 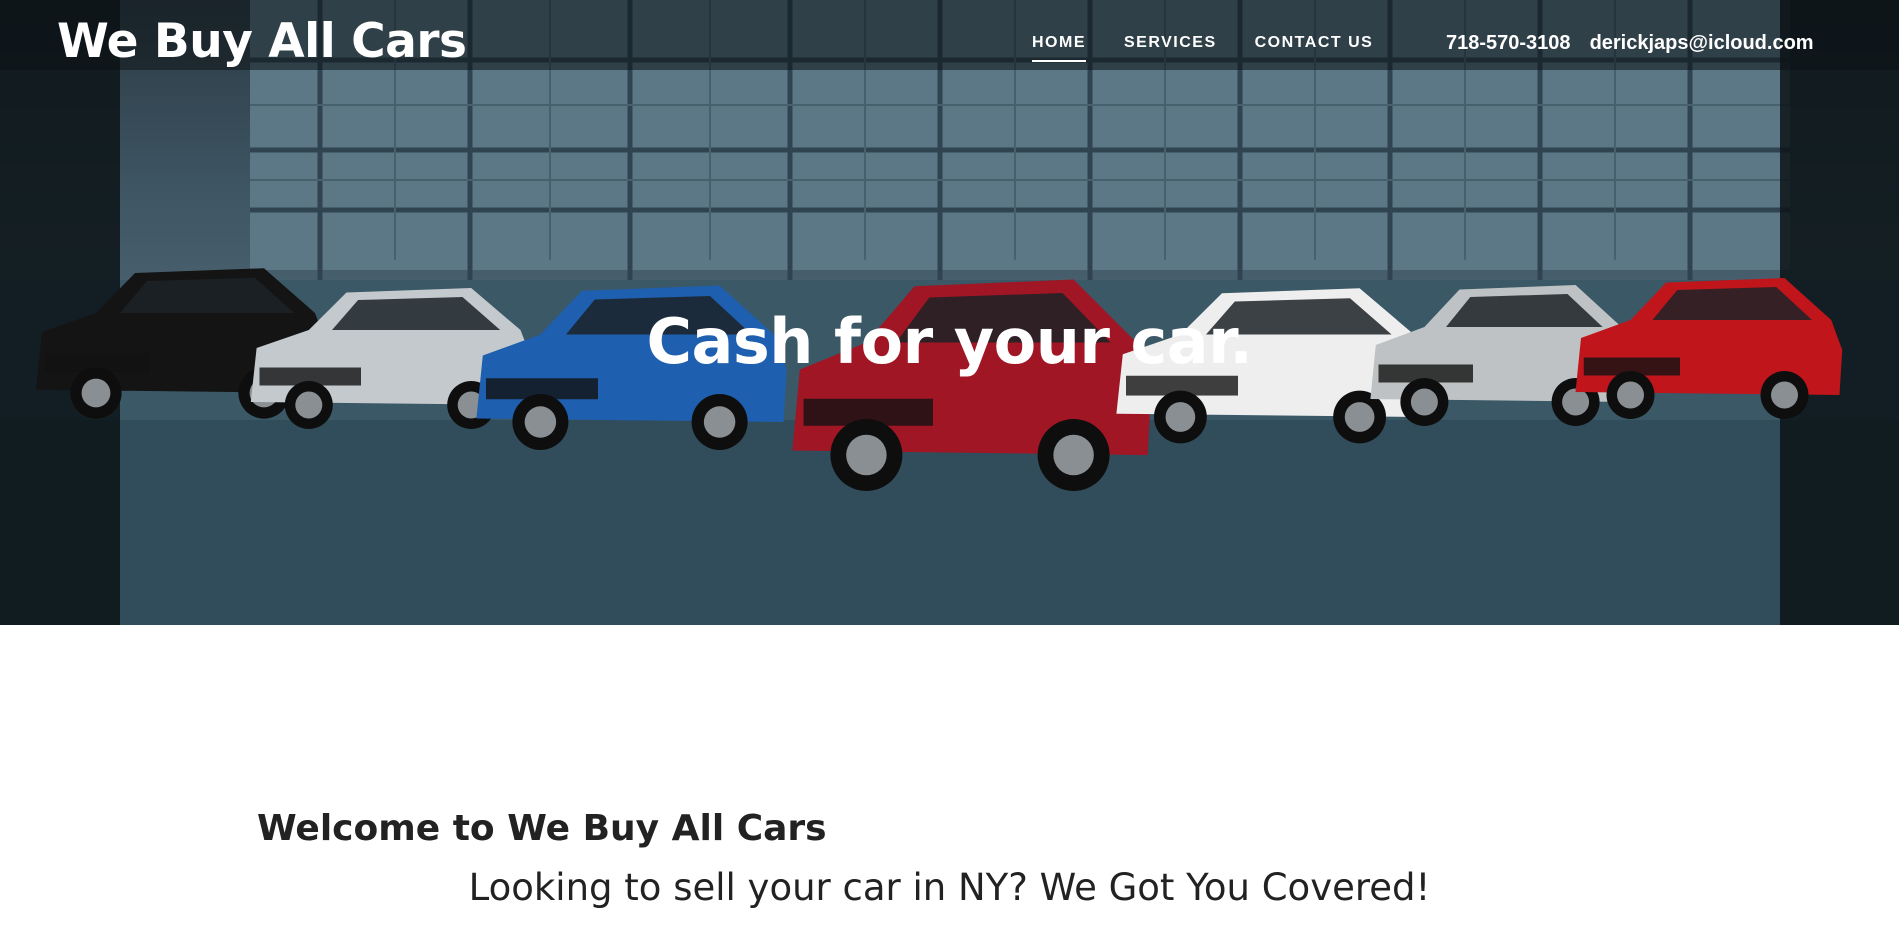 I want to click on main-nav: HOME SERVICES CONTACT US, so click(x=1221, y=48).